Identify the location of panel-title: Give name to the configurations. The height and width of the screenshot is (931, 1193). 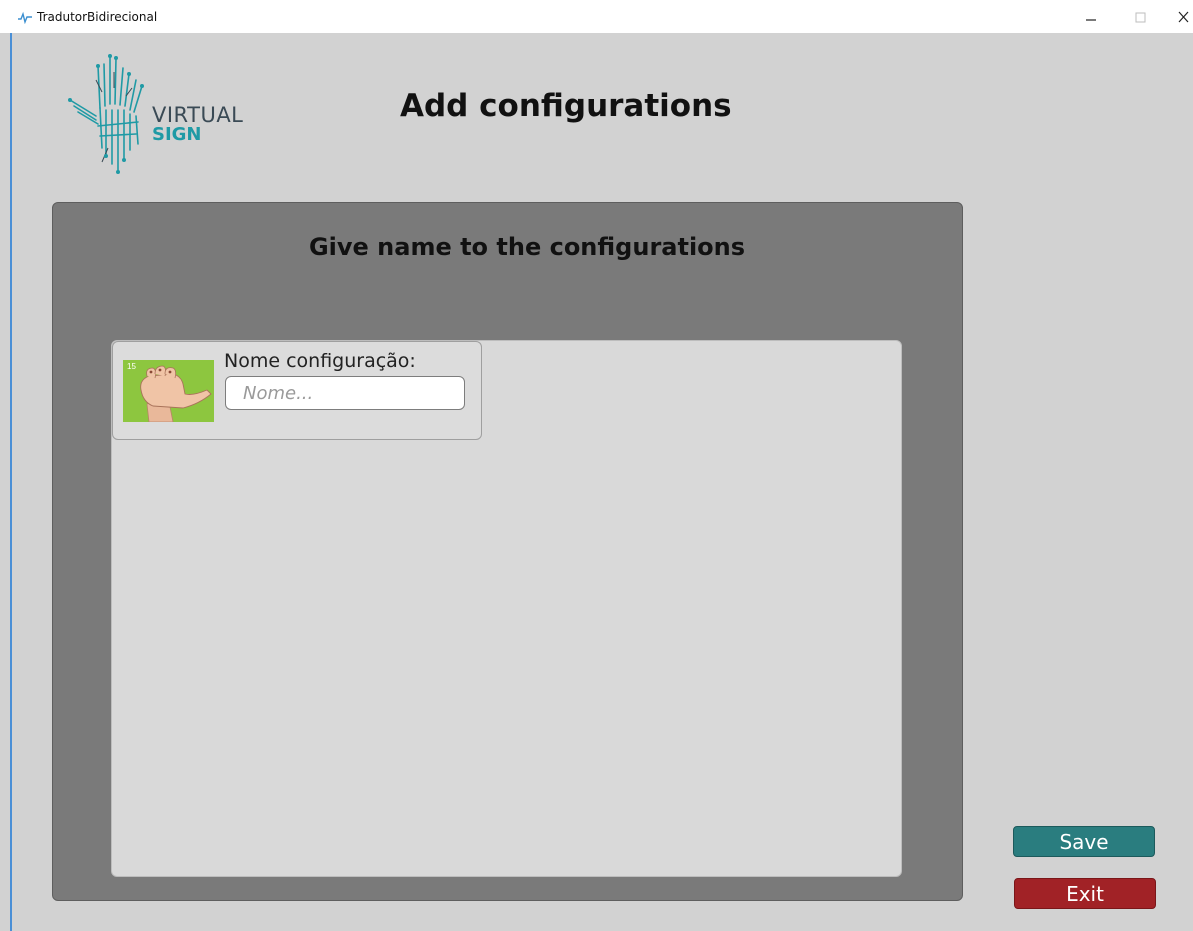
(527, 247).